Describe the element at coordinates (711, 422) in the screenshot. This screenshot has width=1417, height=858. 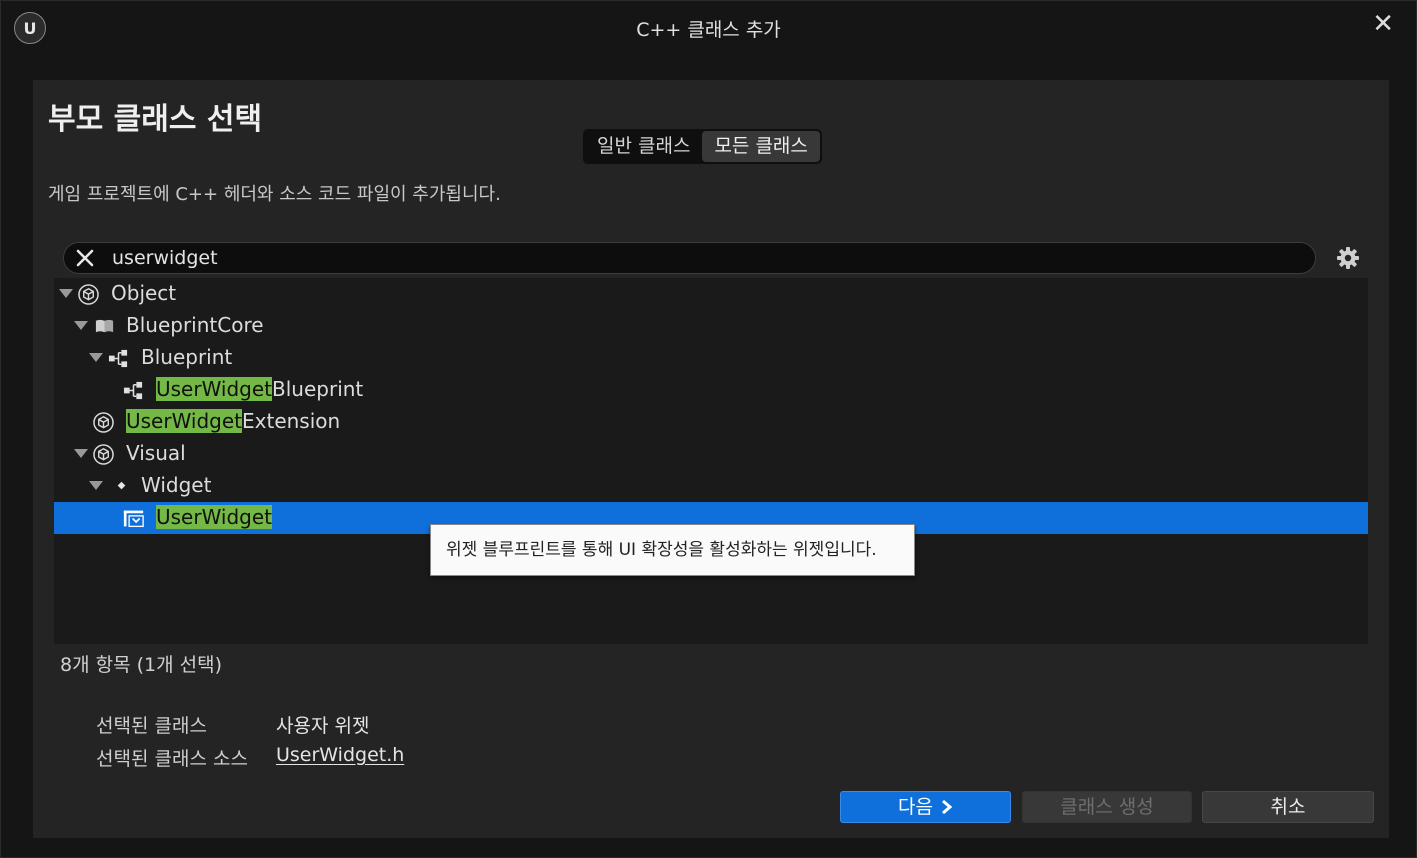
I see `tree-row-userwidgetextension: UserWidgetExtension` at that location.